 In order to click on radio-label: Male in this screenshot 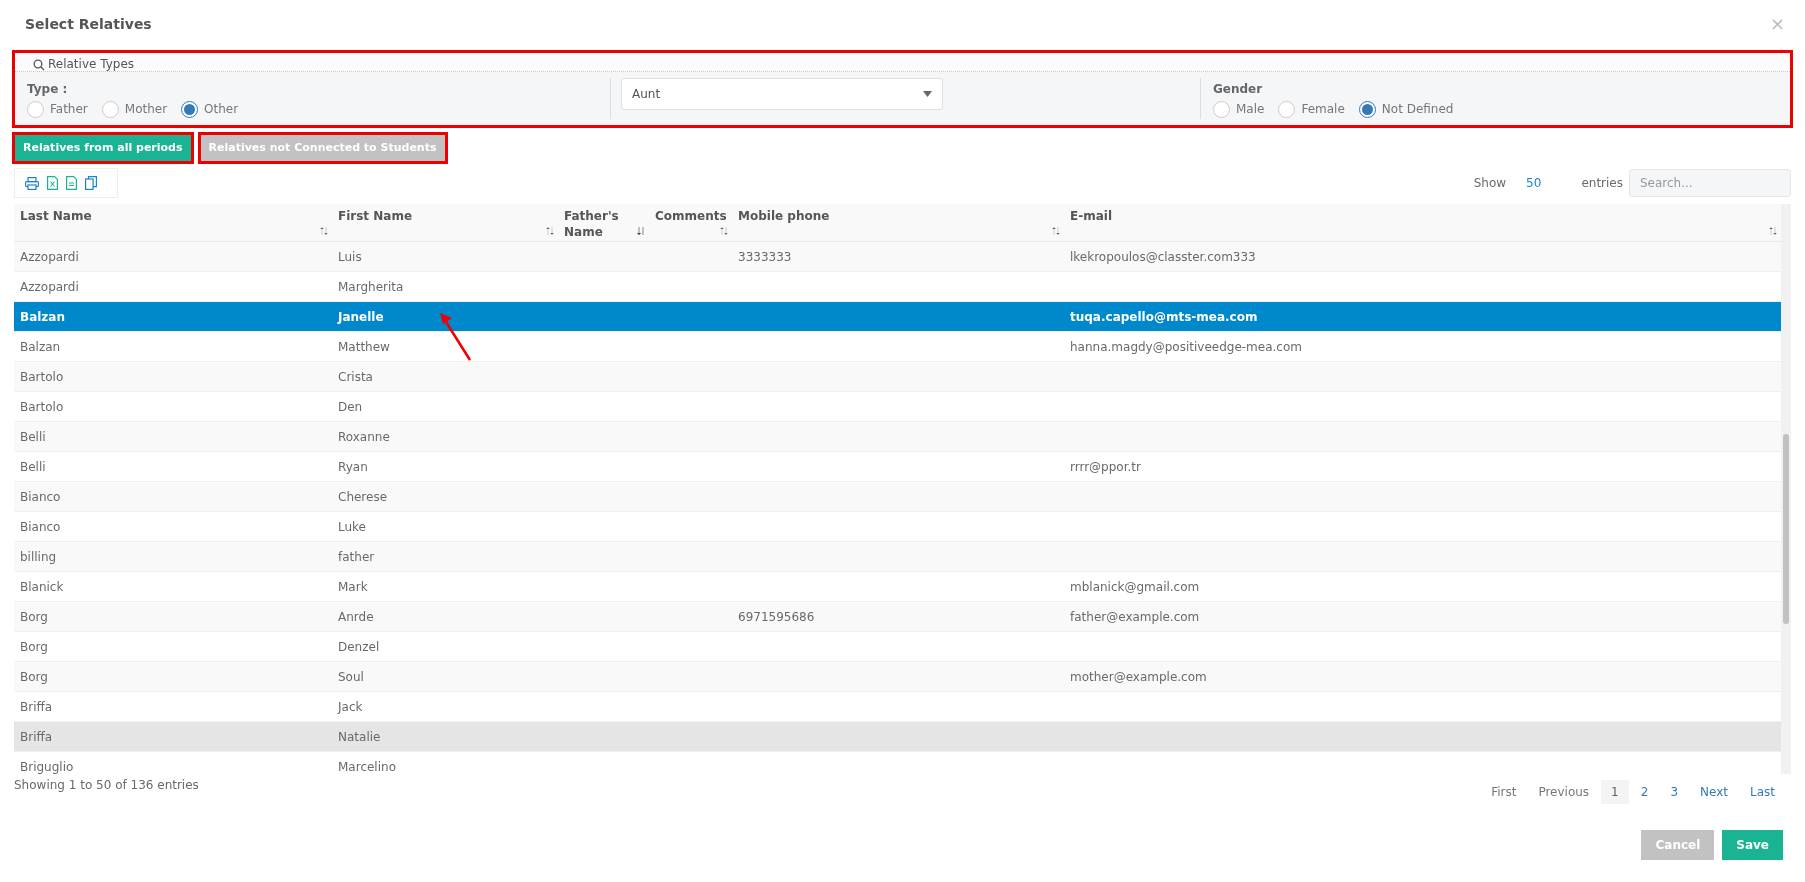, I will do `click(1250, 109)`.